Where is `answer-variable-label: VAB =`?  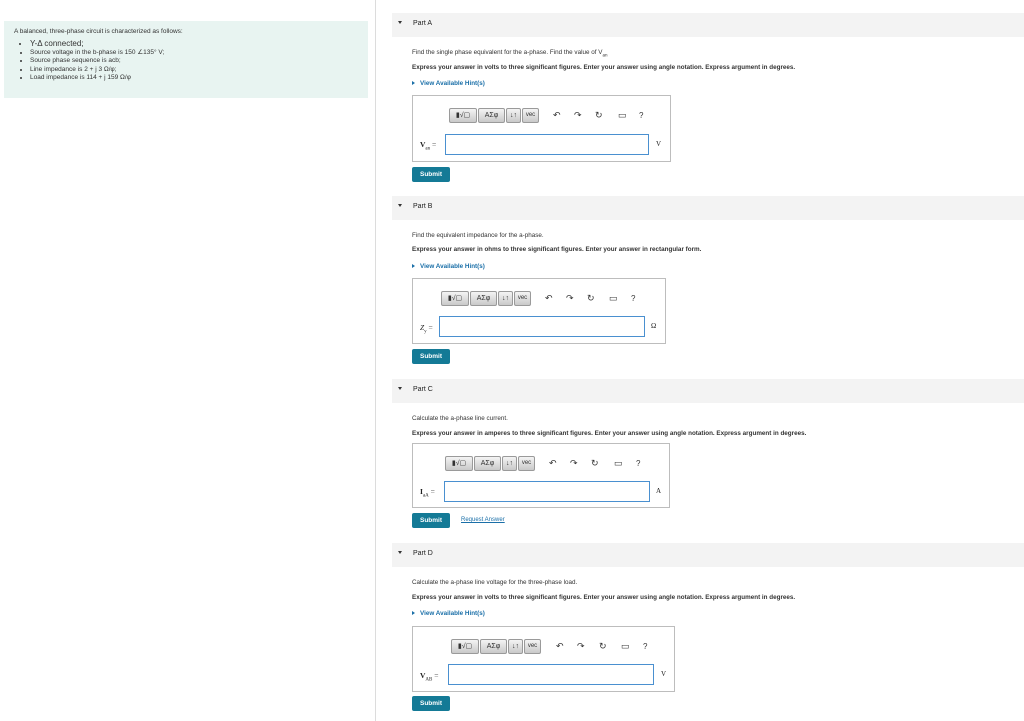 answer-variable-label: VAB = is located at coordinates (429, 677).